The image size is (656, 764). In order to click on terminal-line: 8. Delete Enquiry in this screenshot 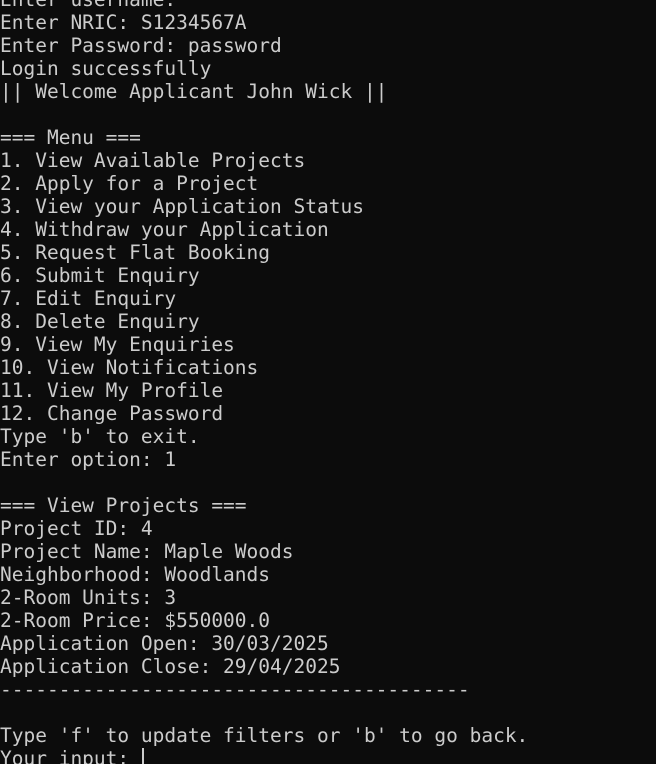, I will do `click(100, 321)`.